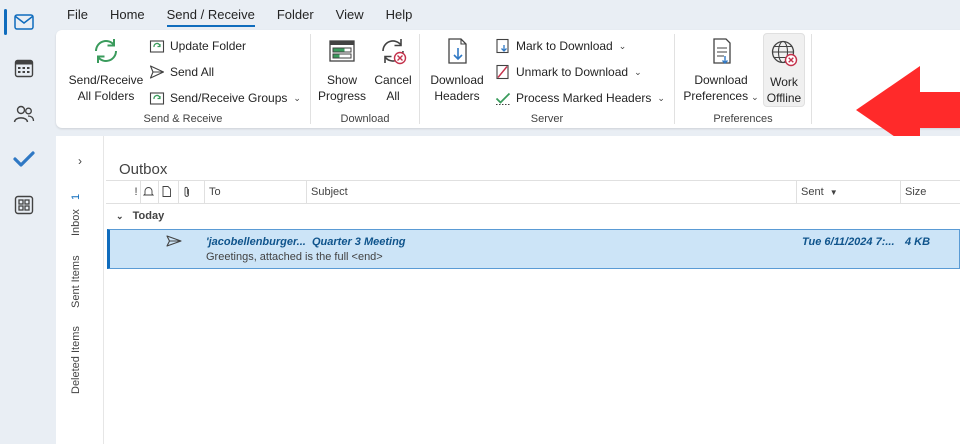 The width and height of the screenshot is (960, 444). I want to click on work-offline-button: Work Offline, so click(784, 70).